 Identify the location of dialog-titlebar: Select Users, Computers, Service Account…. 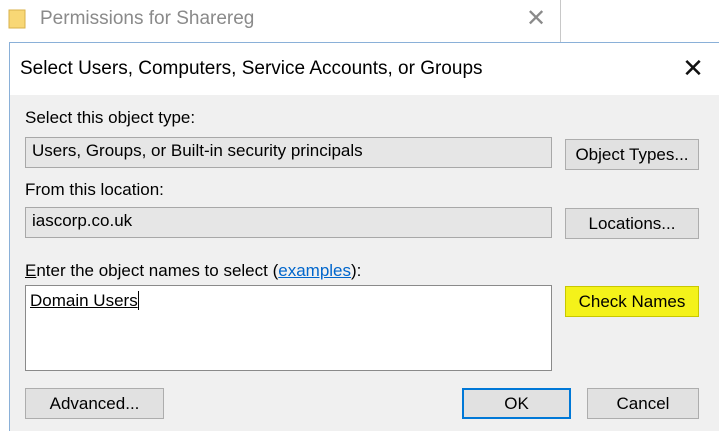
(364, 69).